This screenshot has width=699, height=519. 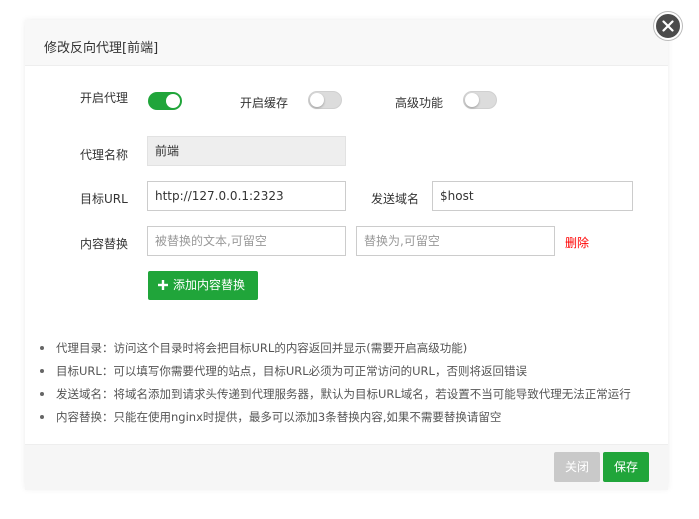 I want to click on target-url-label: 目标URL, so click(x=104, y=199).